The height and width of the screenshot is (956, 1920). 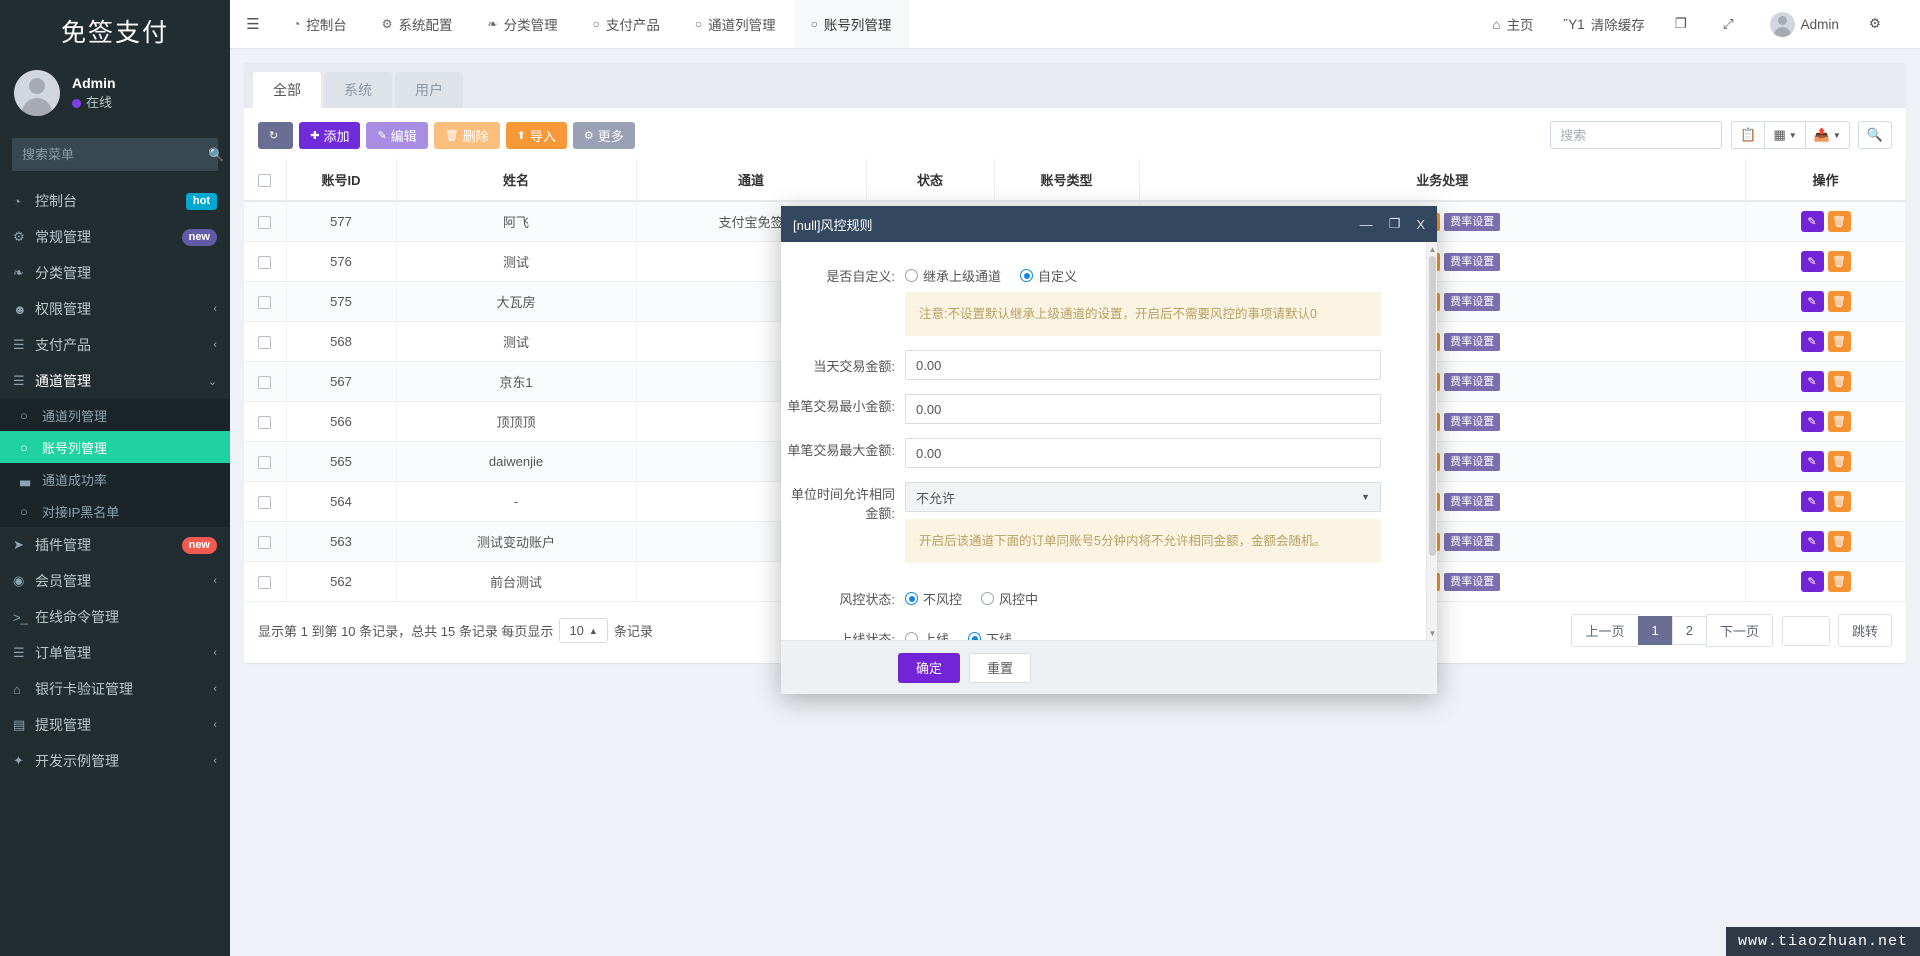 I want to click on tab-0: ◔ 控制台, so click(x=320, y=24).